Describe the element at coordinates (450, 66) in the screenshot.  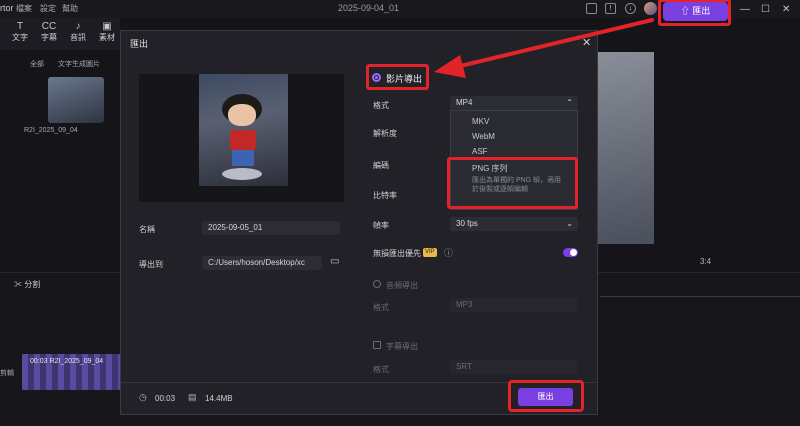
I see `arrow-head` at that location.